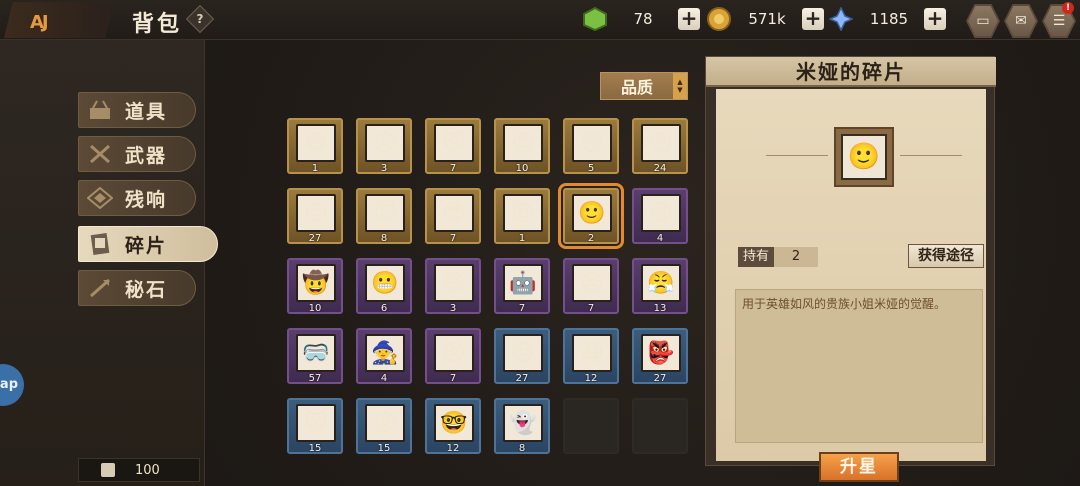  I want to click on fragment-slot: 😑 27, so click(315, 216).